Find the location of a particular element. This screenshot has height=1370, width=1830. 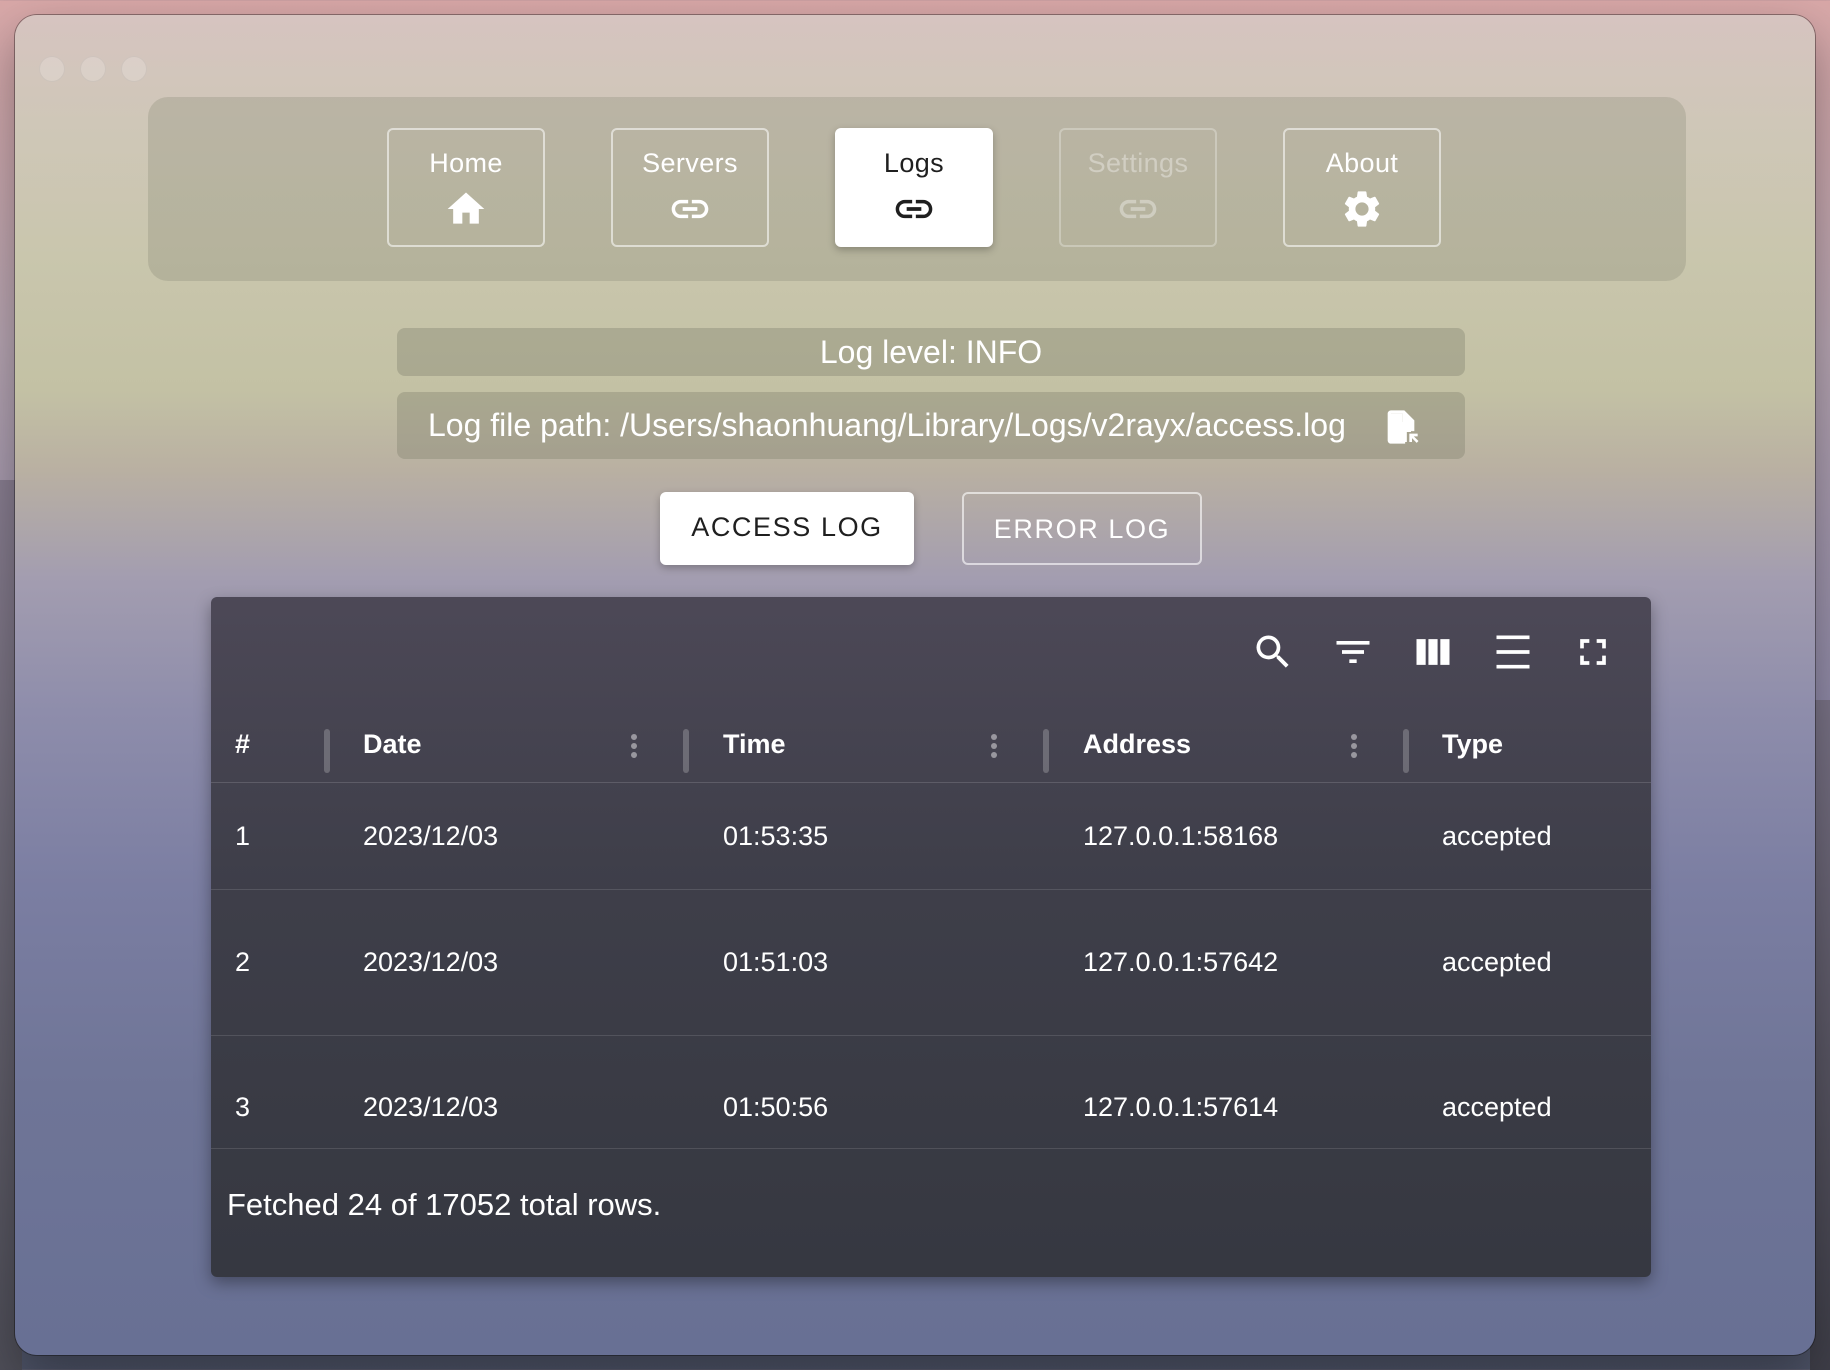

window-close-button is located at coordinates (52, 69).